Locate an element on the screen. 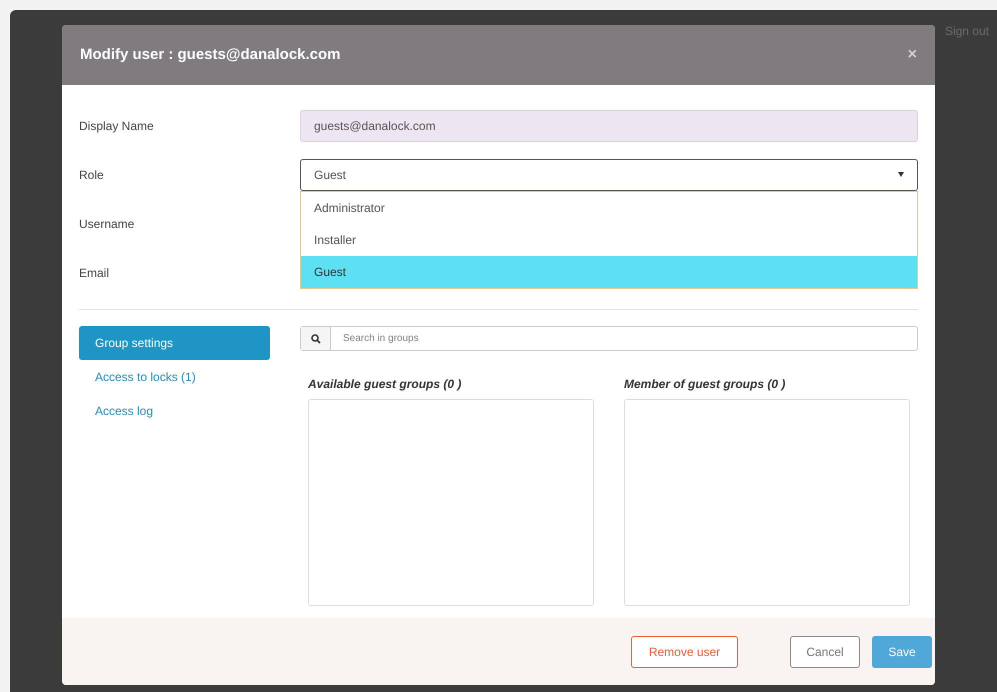 The width and height of the screenshot is (997, 692). list-heading: Member of guest groups (0 ) is located at coordinates (705, 384).